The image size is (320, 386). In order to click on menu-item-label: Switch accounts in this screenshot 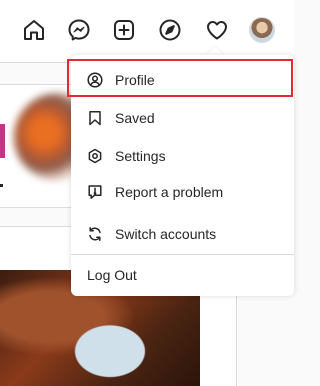, I will do `click(166, 233)`.